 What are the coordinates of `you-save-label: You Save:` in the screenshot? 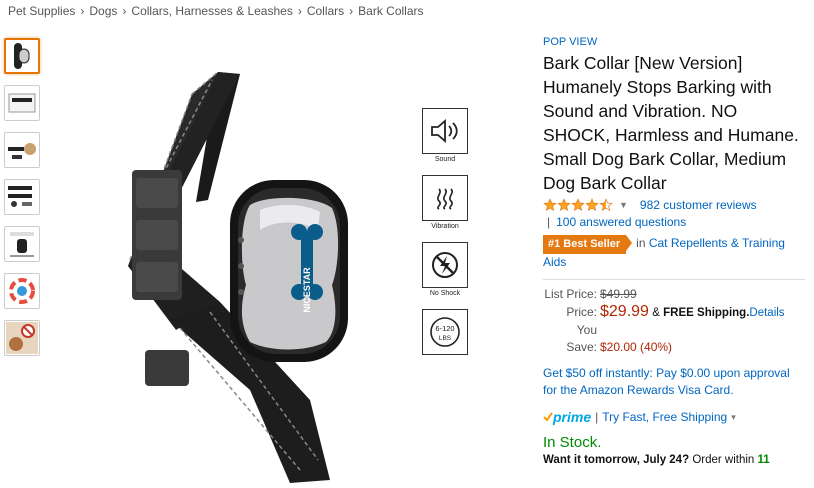 It's located at (581, 338).